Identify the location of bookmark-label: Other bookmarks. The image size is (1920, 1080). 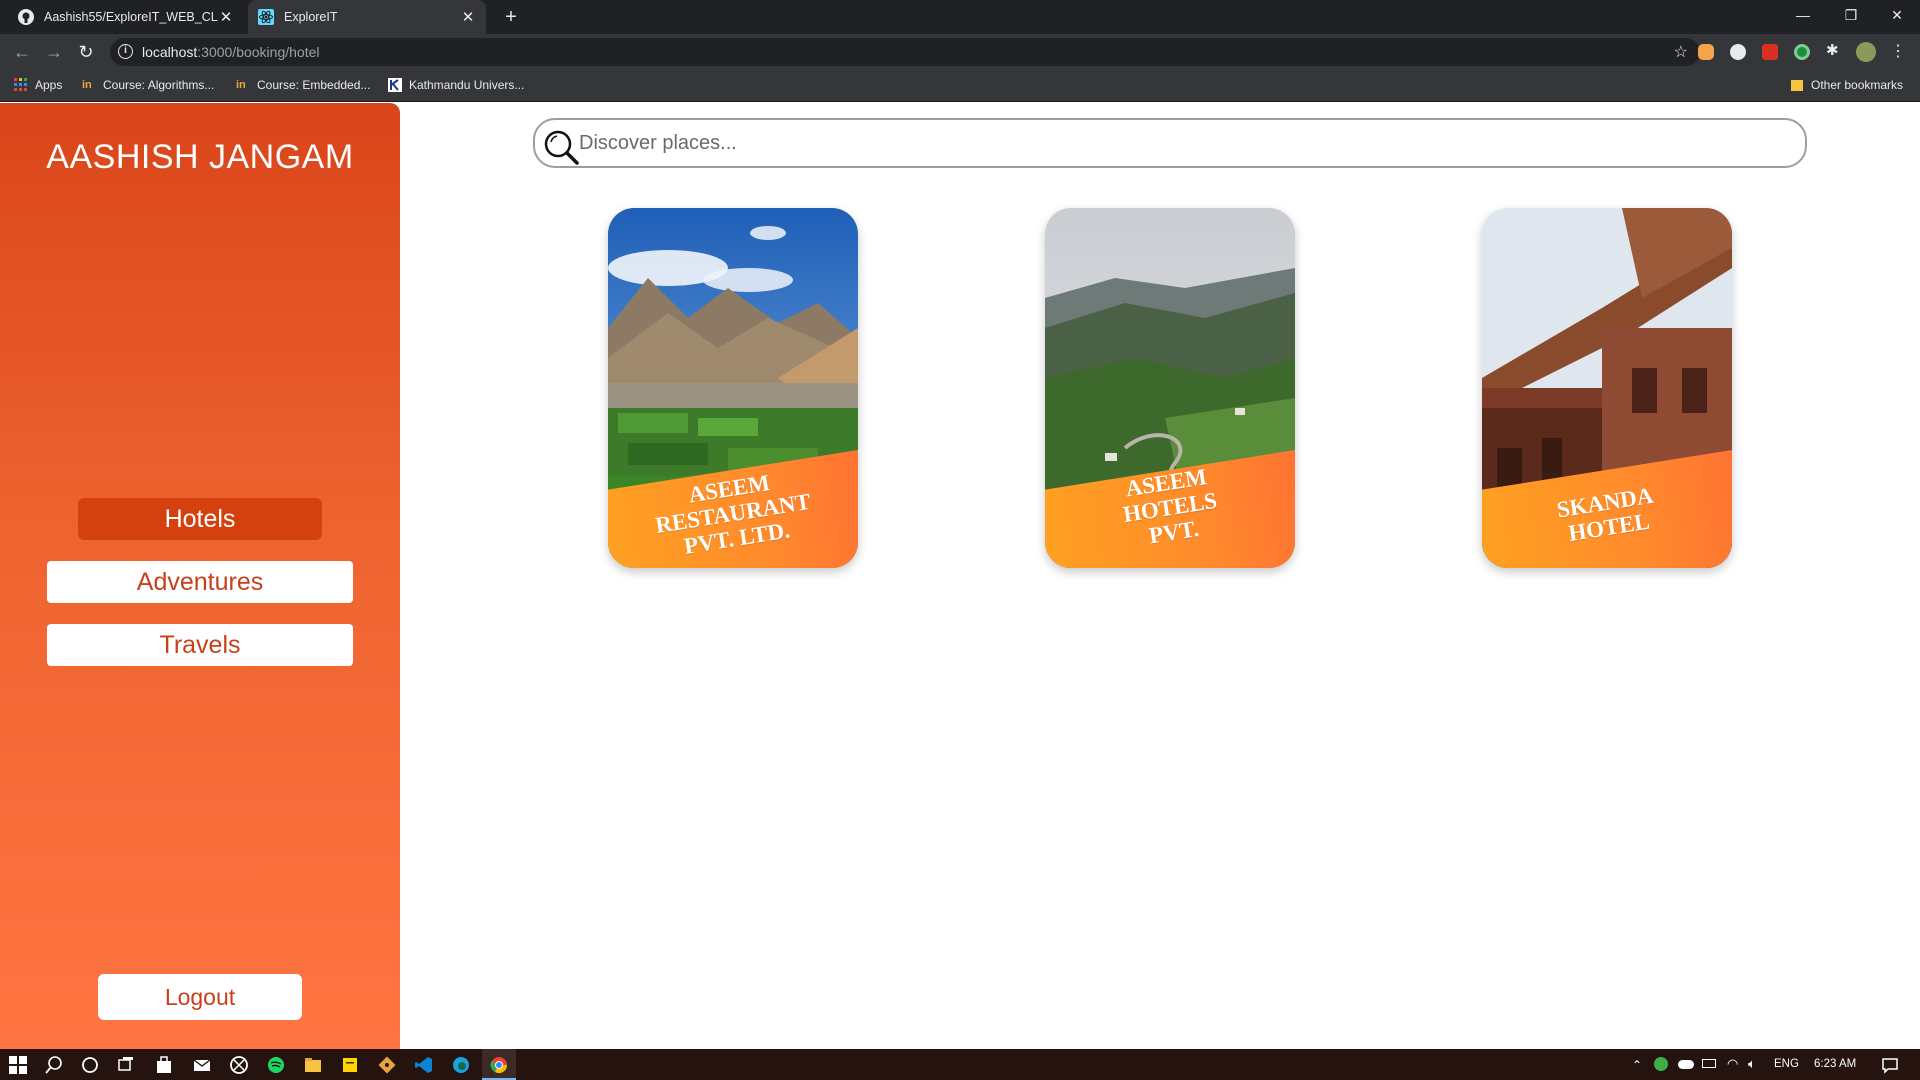
(1857, 85).